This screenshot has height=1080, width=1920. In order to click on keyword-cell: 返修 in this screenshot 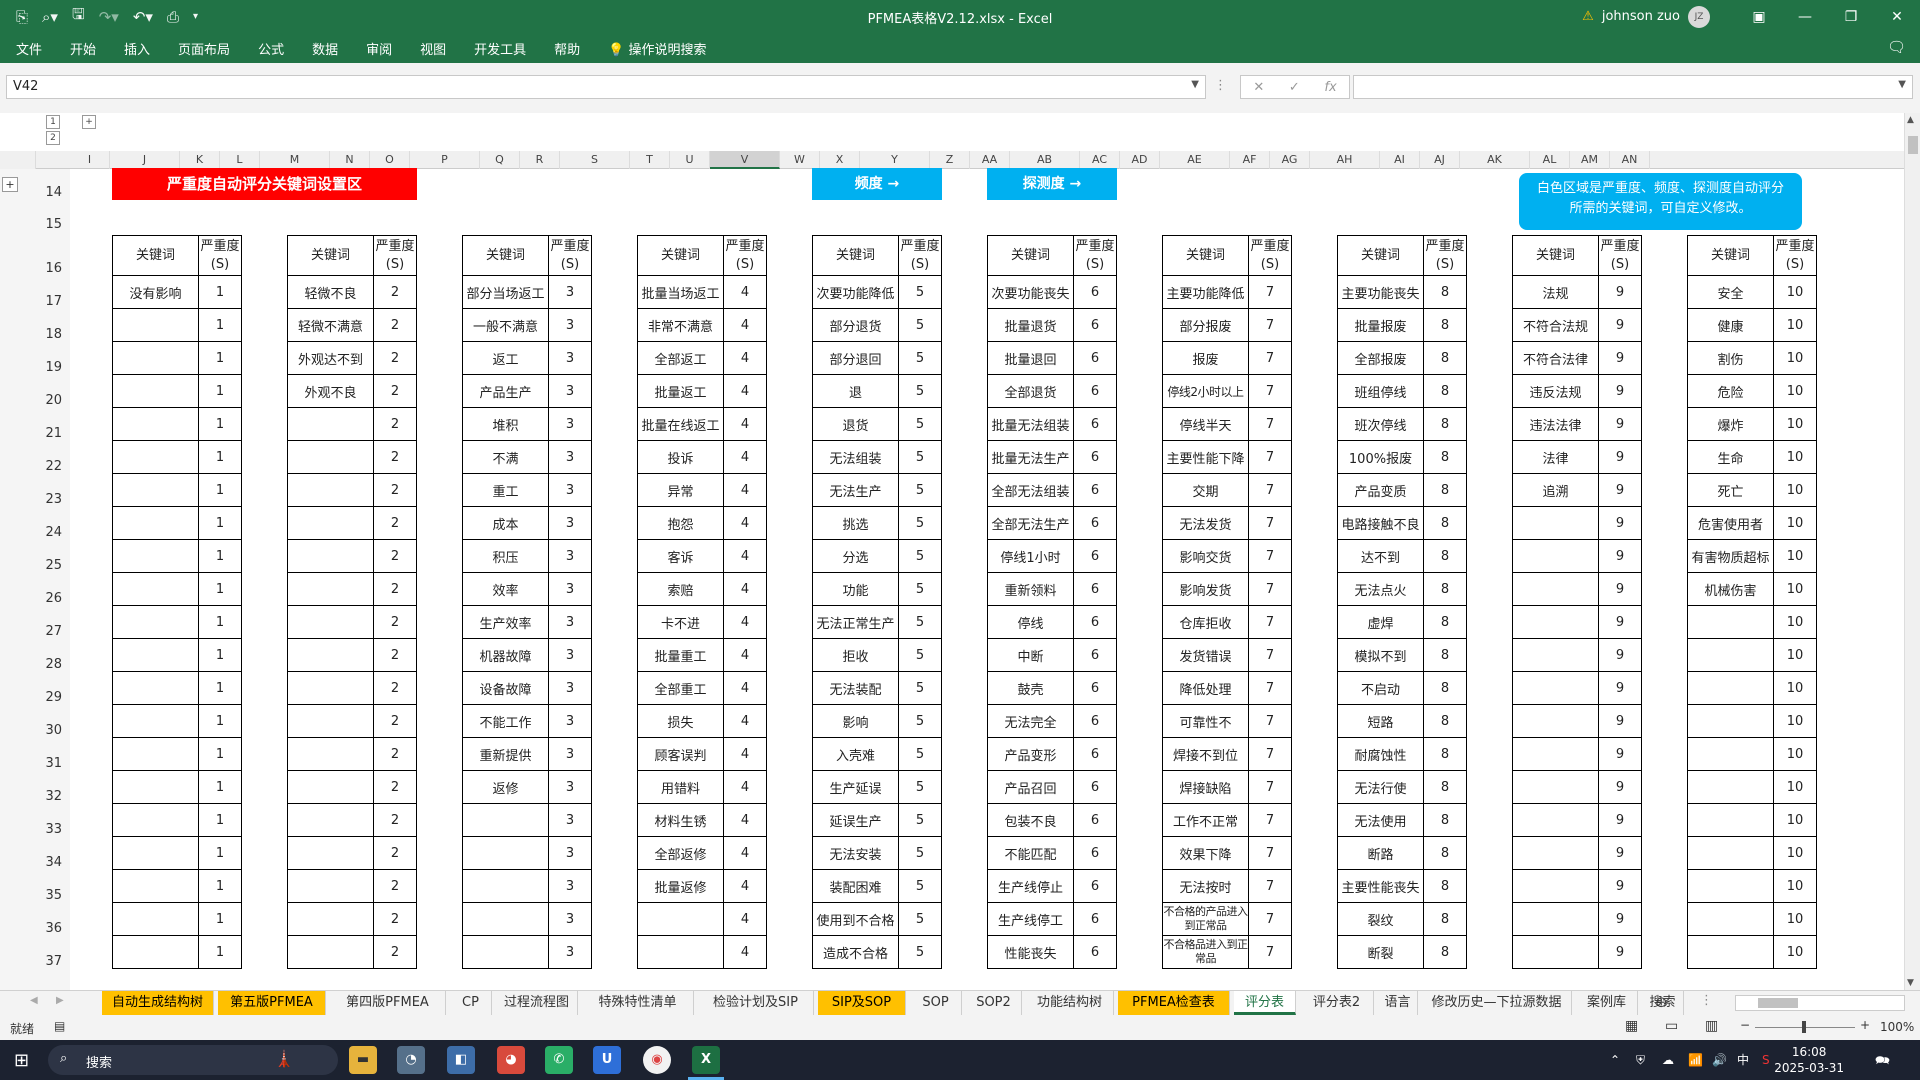, I will do `click(505, 787)`.